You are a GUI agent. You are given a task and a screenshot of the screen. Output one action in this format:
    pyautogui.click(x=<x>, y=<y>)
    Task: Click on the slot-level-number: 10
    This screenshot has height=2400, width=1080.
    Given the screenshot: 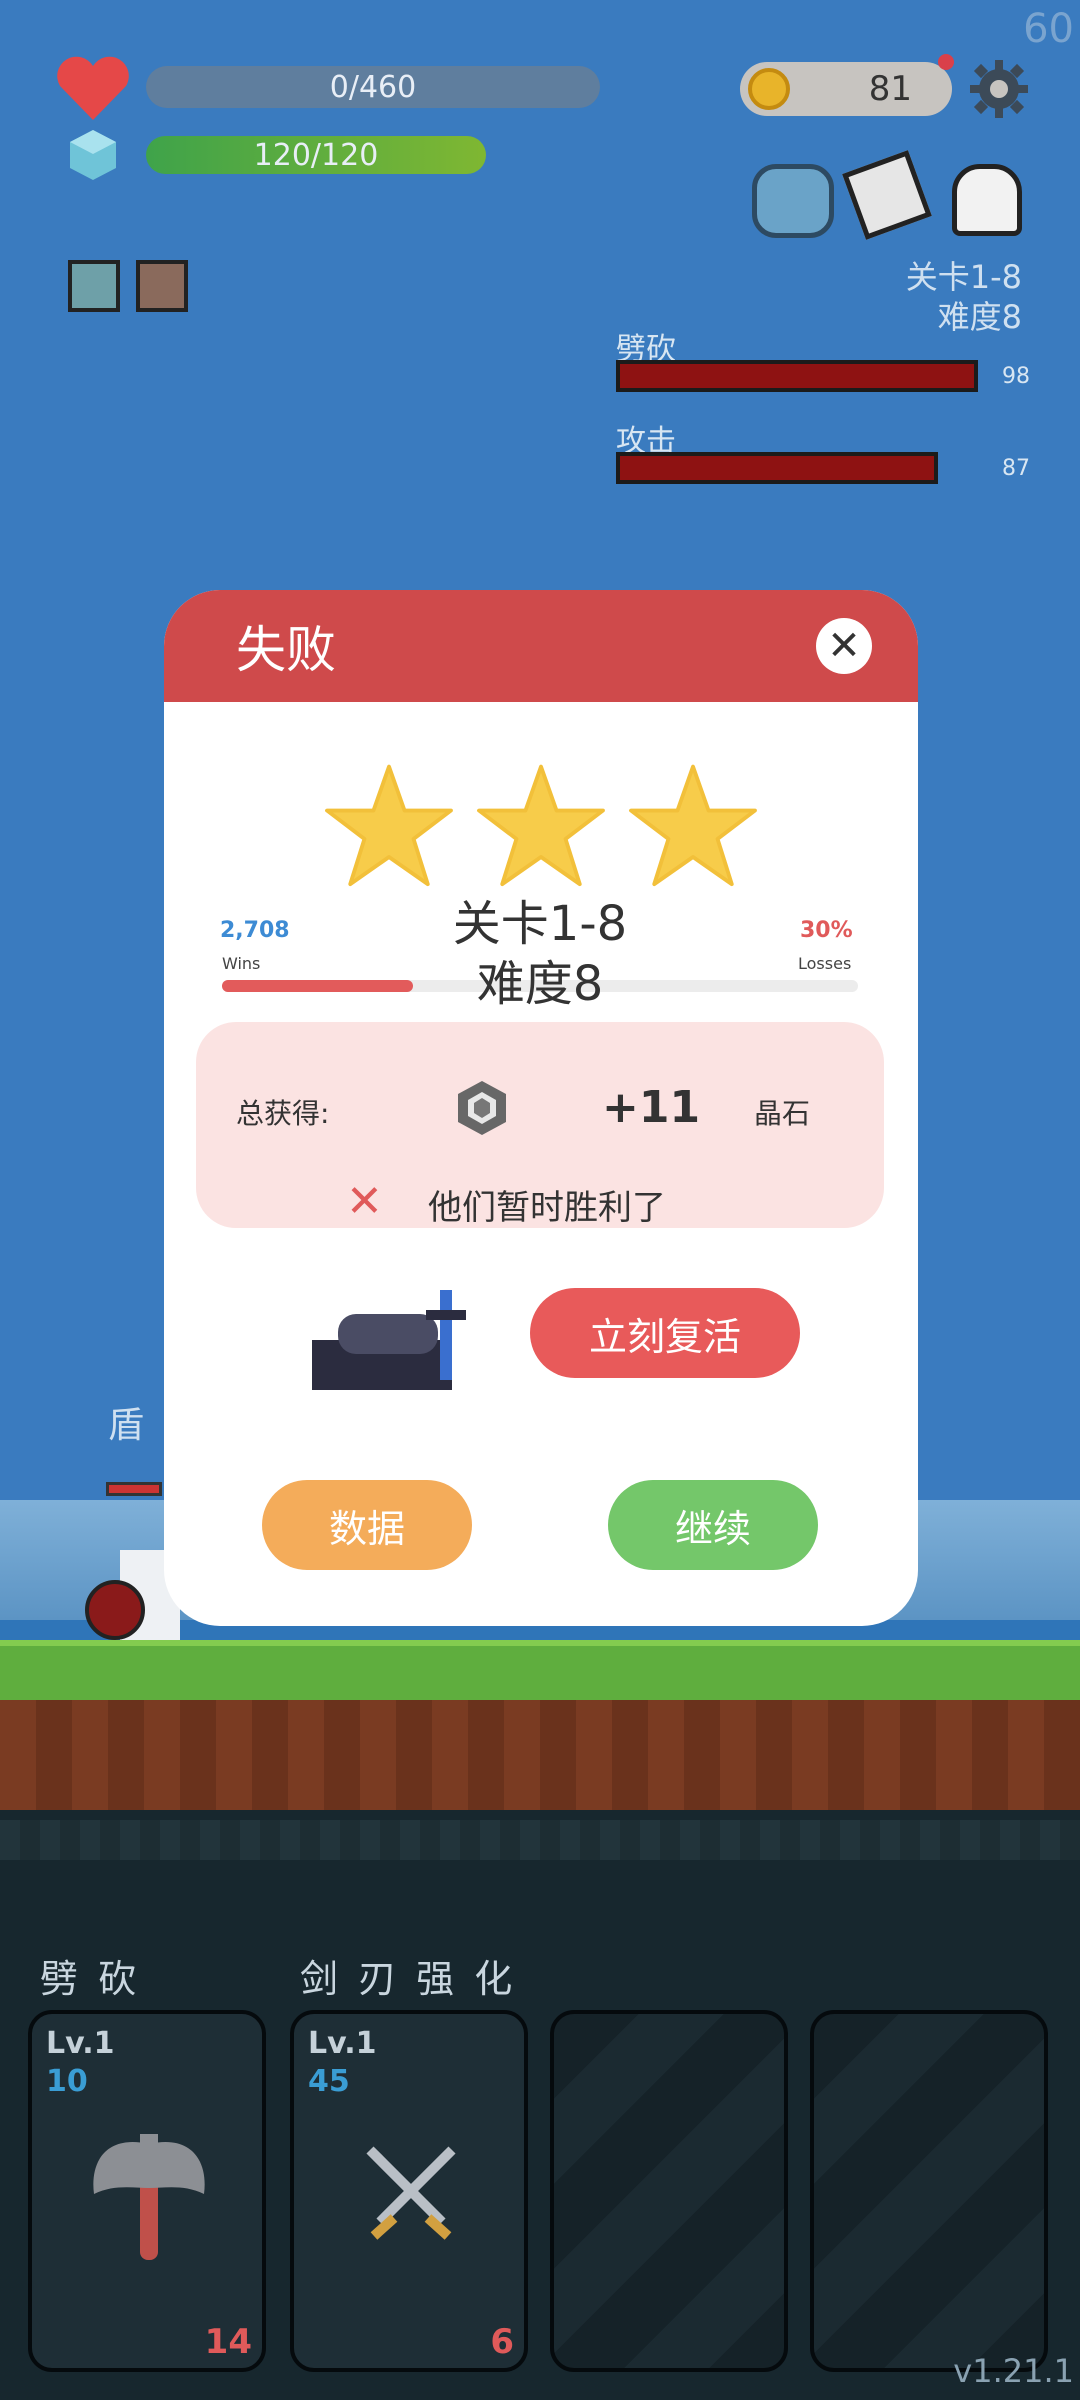 What is the action you would take?
    pyautogui.click(x=67, y=2081)
    